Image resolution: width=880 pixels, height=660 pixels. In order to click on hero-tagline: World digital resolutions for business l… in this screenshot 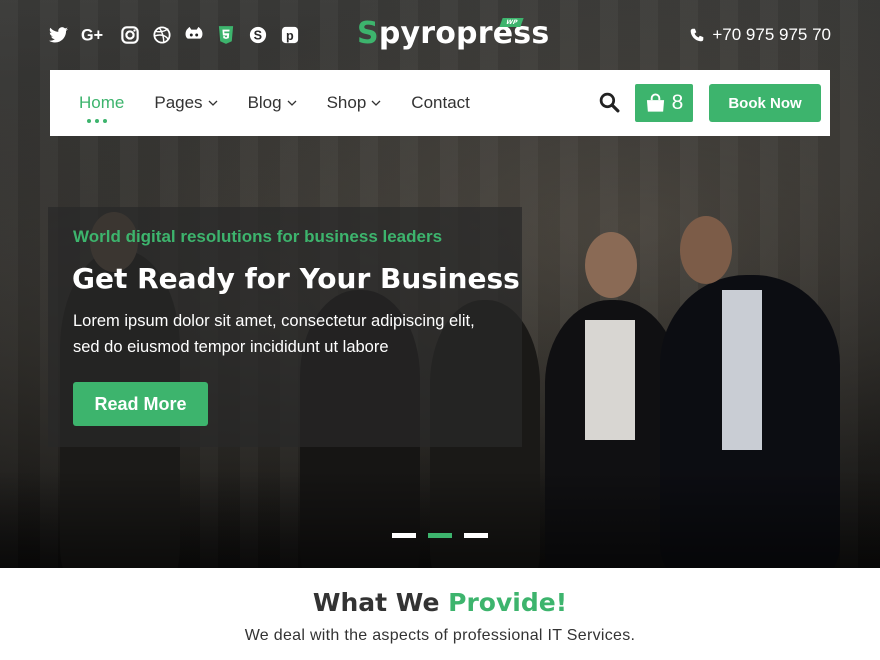, I will do `click(258, 236)`.